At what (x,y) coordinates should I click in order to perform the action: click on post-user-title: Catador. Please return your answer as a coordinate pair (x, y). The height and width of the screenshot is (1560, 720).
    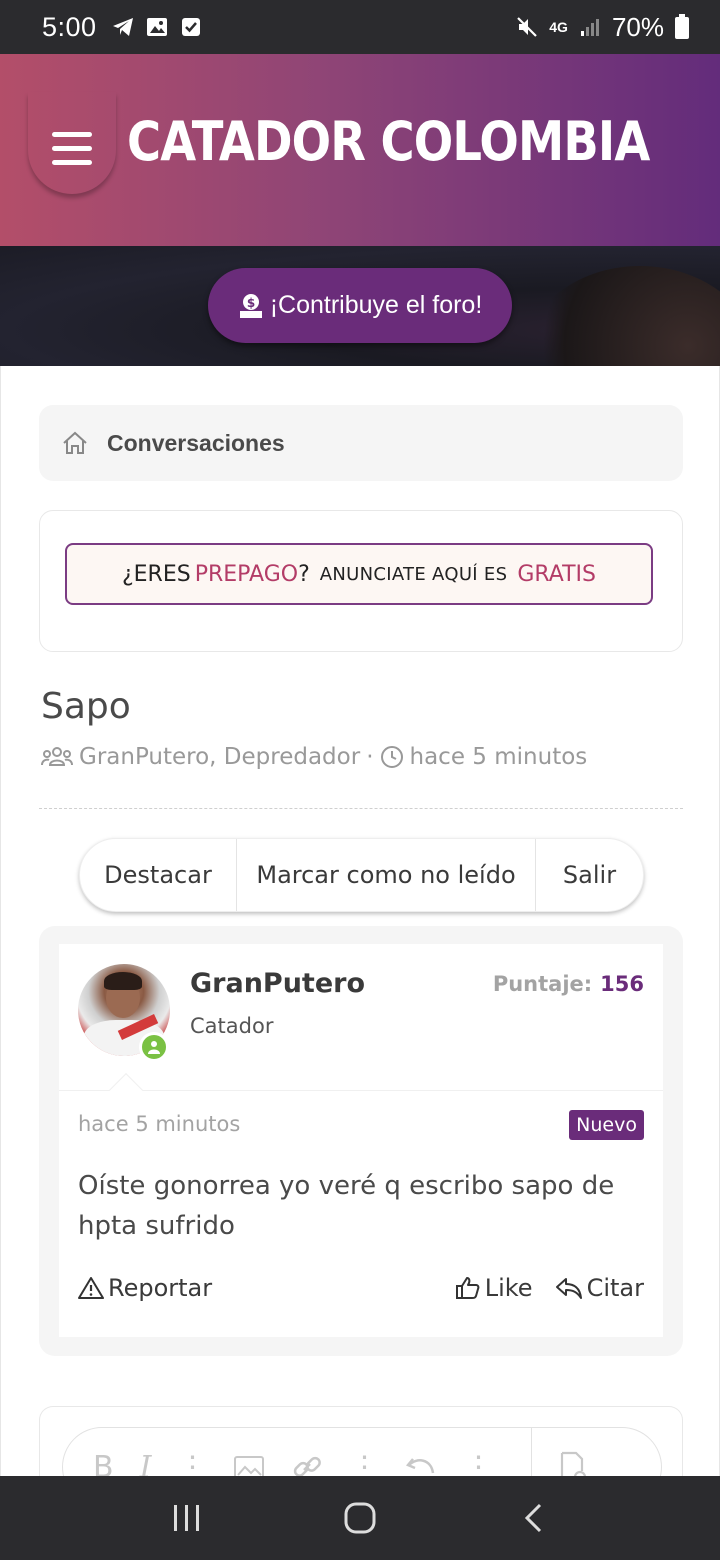
    Looking at the image, I should click on (232, 1026).